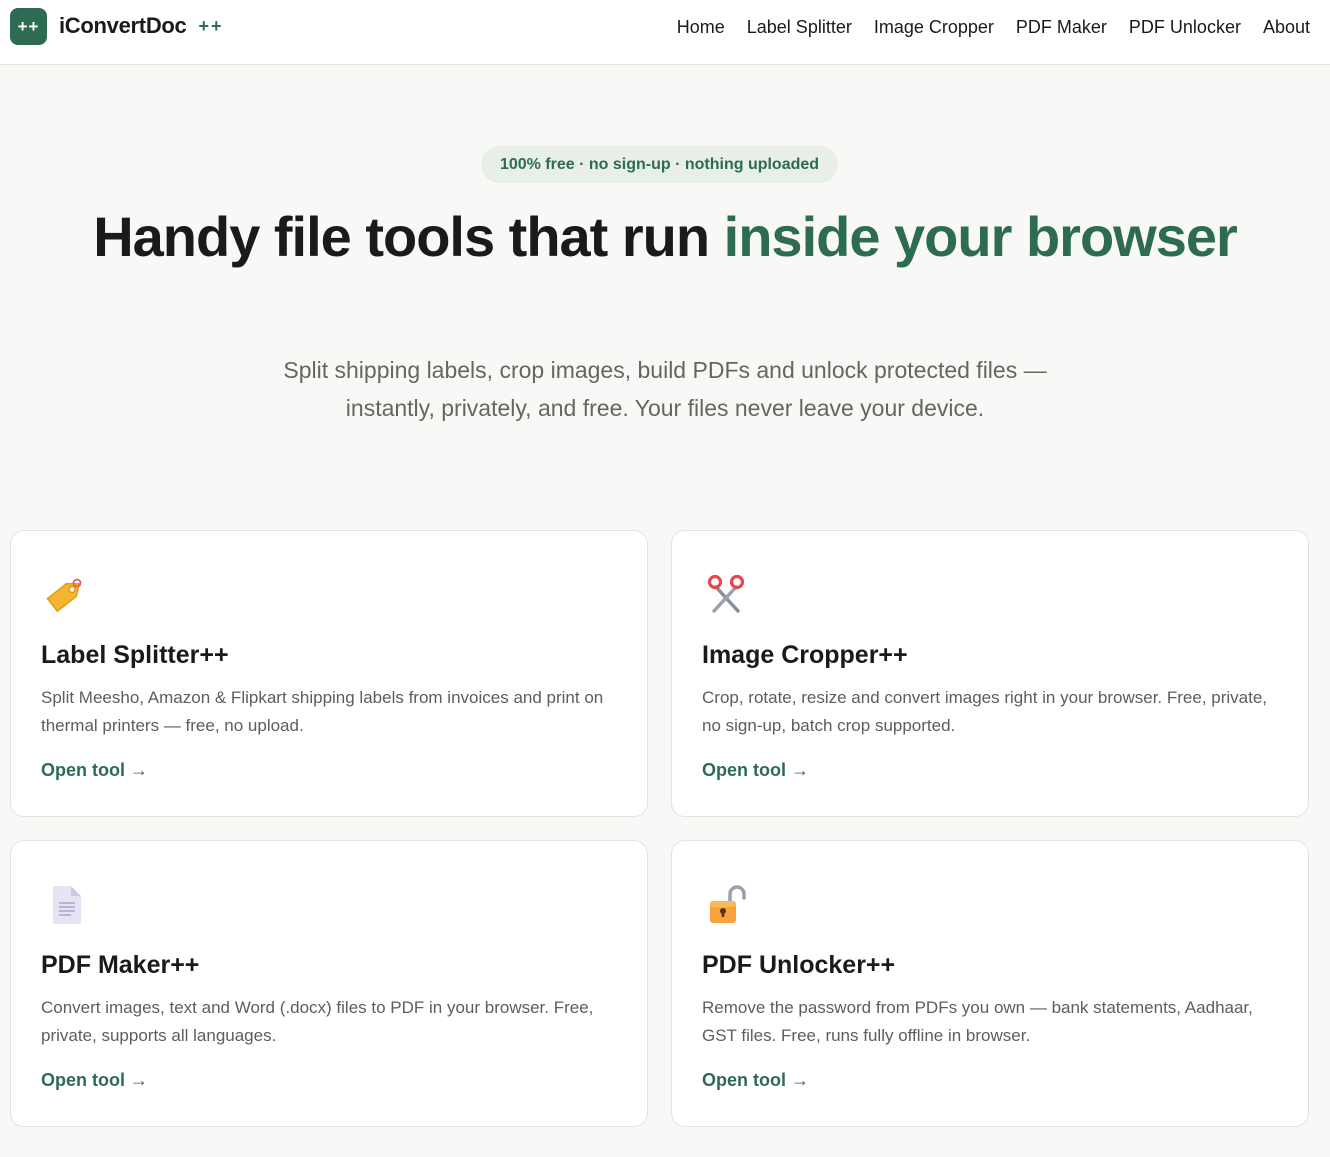 The image size is (1330, 1157). I want to click on nav-link-pdf-maker: PDF Maker, so click(1061, 27).